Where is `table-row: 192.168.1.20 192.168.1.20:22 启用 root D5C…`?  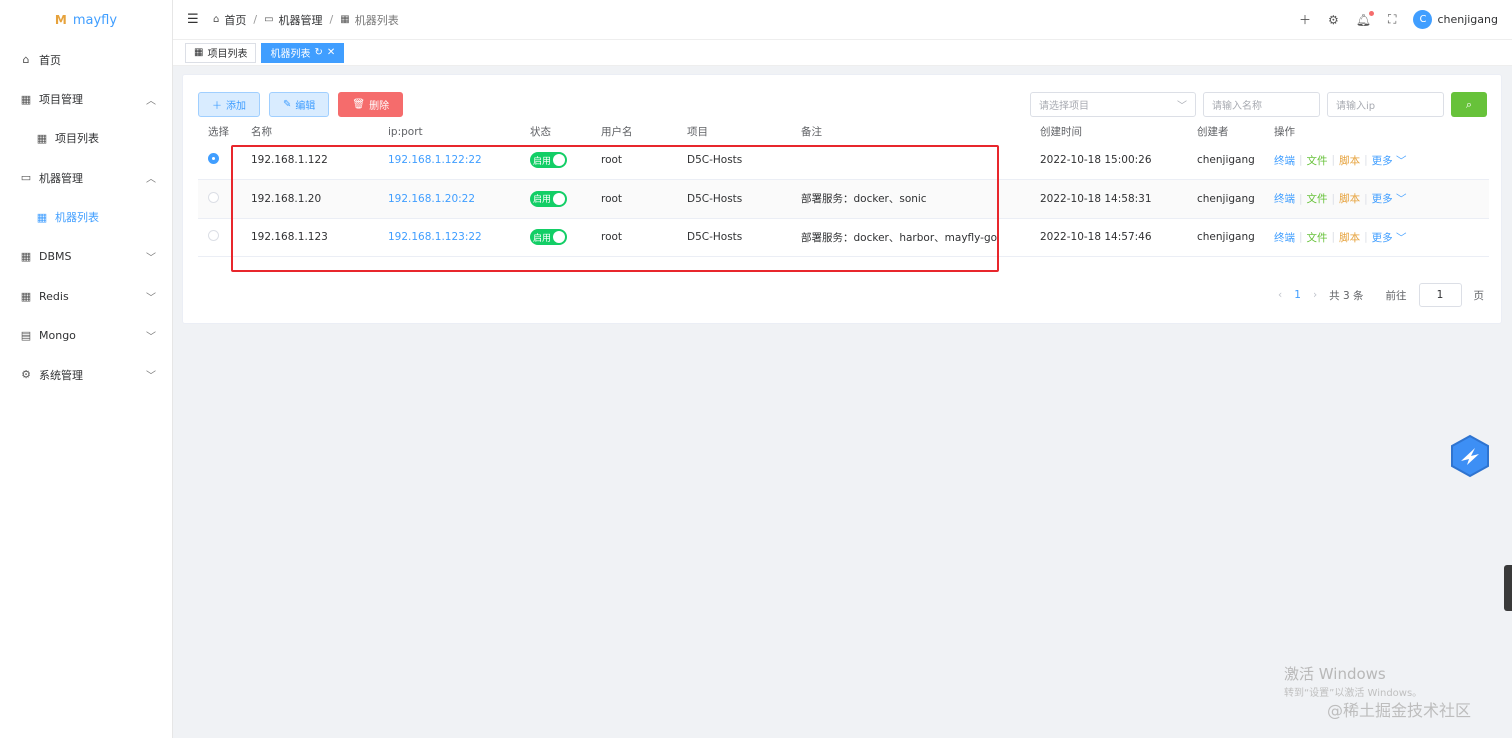 table-row: 192.168.1.20 192.168.1.20:22 启用 root D5C… is located at coordinates (843, 199).